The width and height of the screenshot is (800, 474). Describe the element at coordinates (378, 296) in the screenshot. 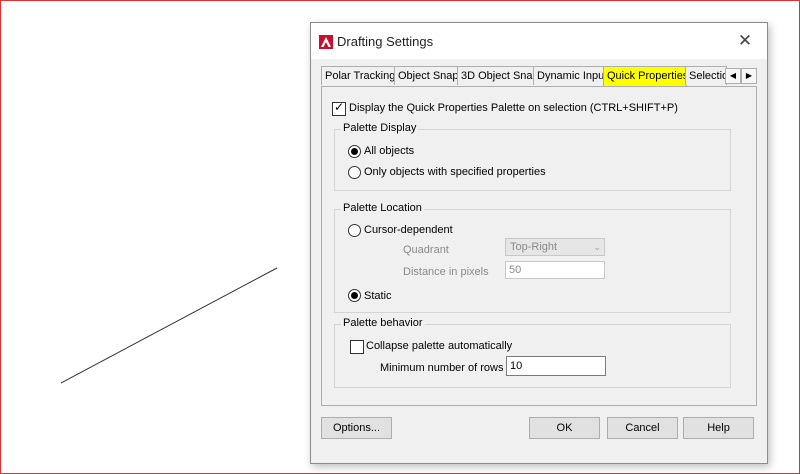

I see `static-label: Static` at that location.